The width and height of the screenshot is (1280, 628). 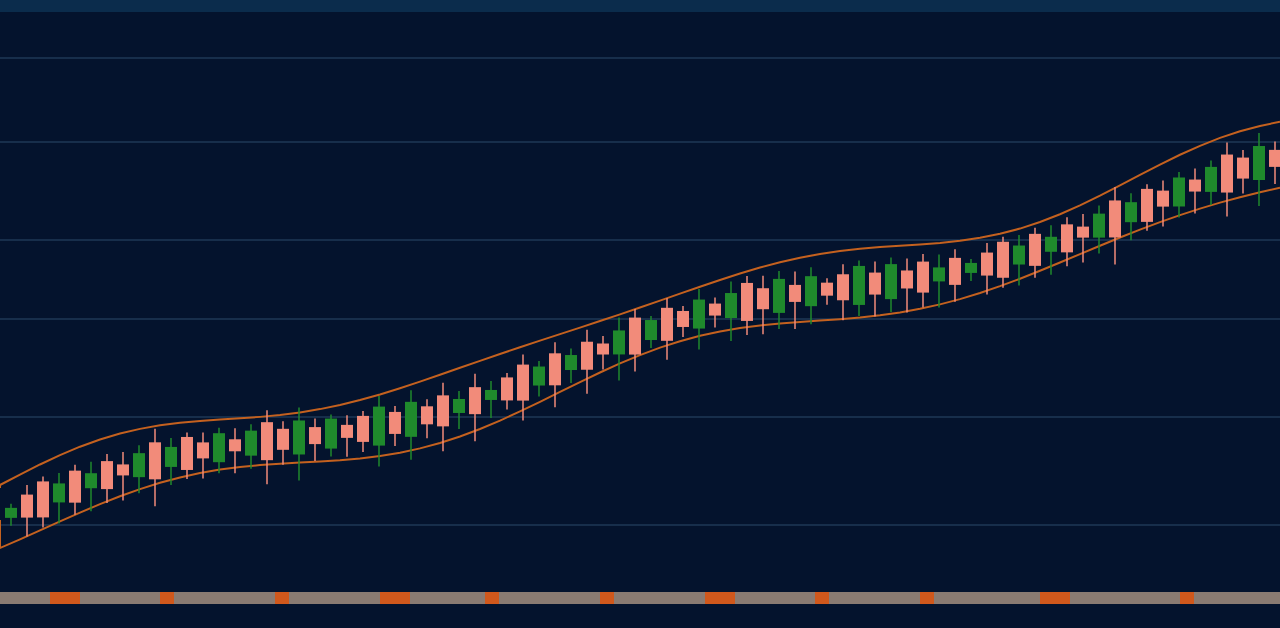 What do you see at coordinates (640, 598) in the screenshot?
I see `timeline-bar` at bounding box center [640, 598].